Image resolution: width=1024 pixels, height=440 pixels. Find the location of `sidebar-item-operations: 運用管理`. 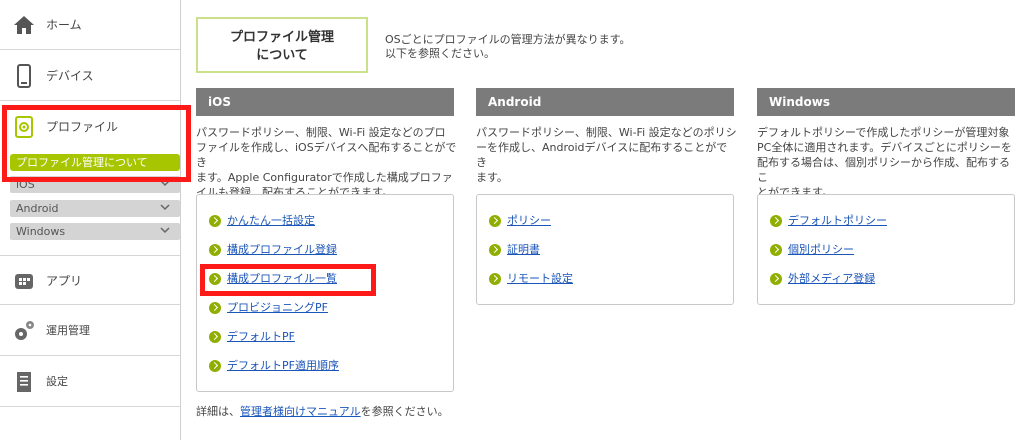

sidebar-item-operations: 運用管理 is located at coordinates (90, 331).